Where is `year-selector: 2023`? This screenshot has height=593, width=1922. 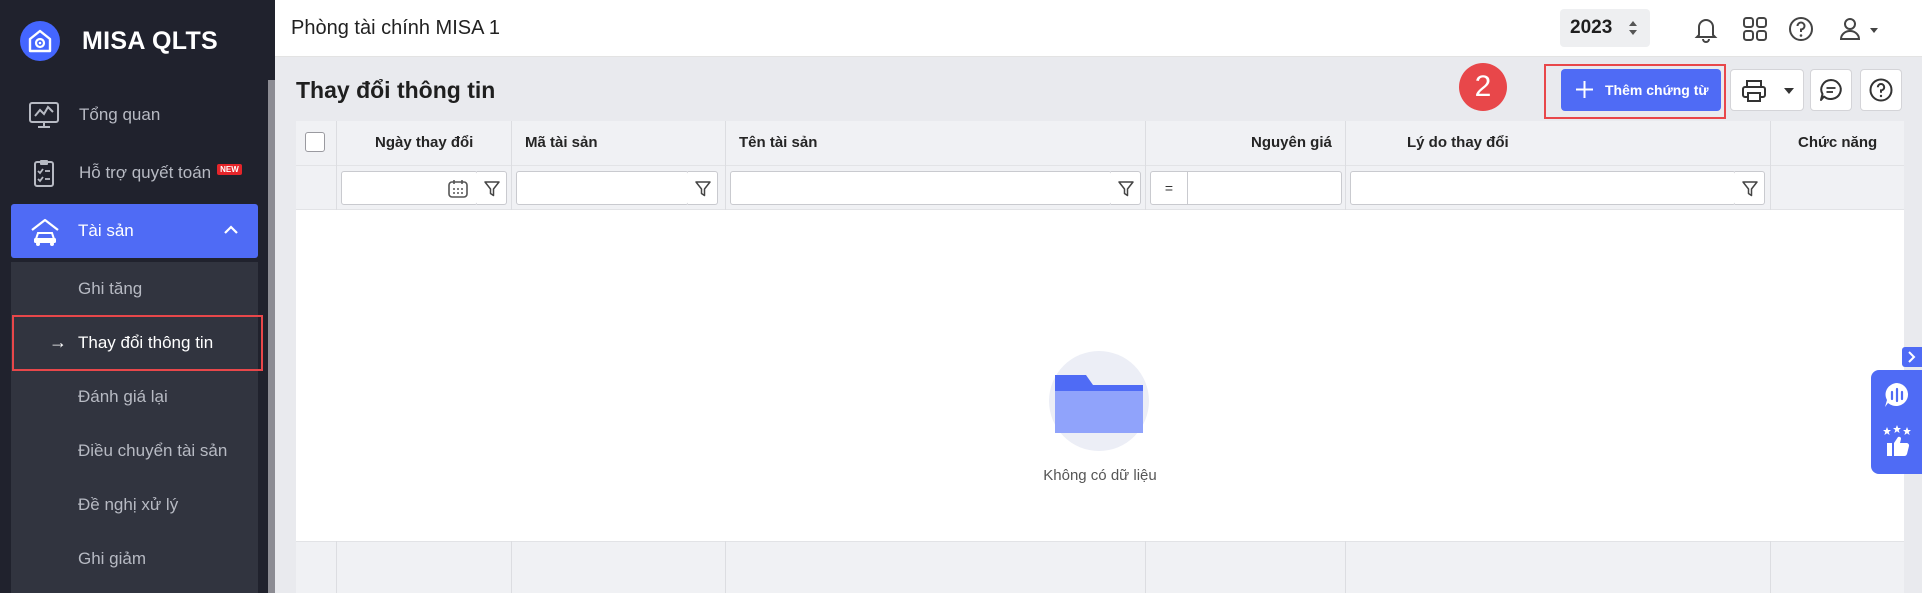 year-selector: 2023 is located at coordinates (1605, 28).